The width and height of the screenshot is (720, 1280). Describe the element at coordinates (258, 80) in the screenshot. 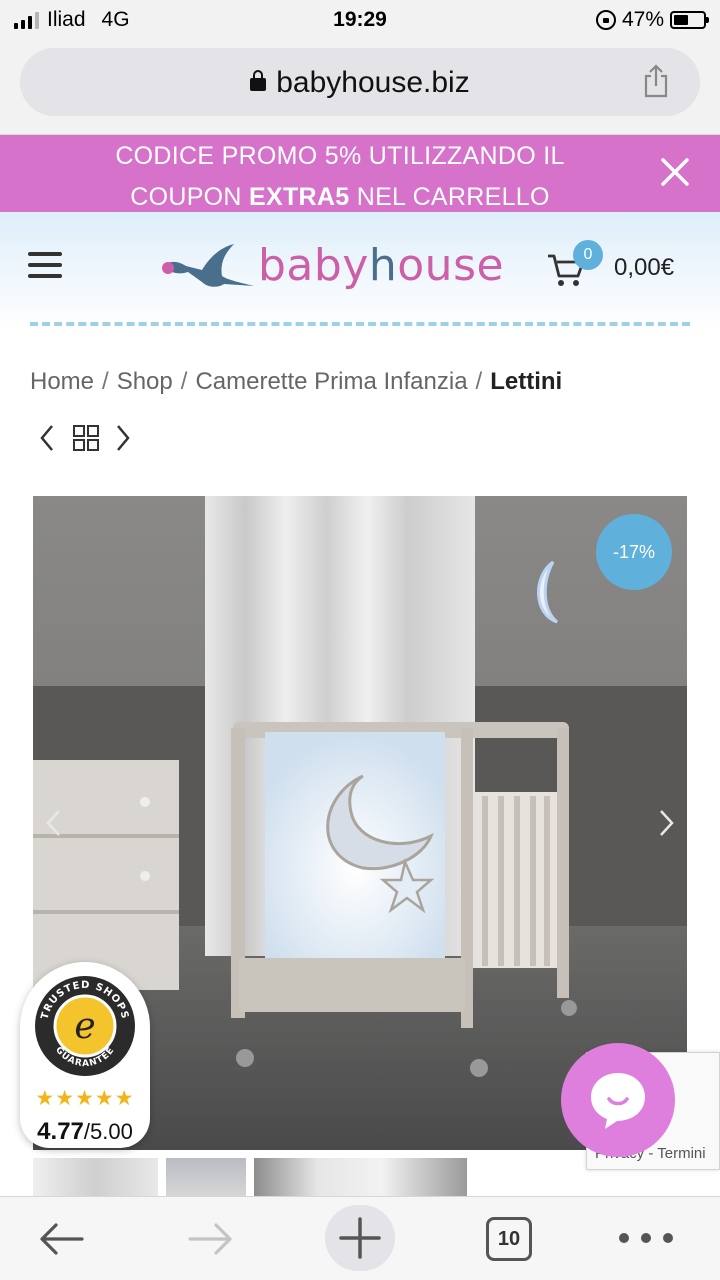

I see `padlock-icon` at that location.